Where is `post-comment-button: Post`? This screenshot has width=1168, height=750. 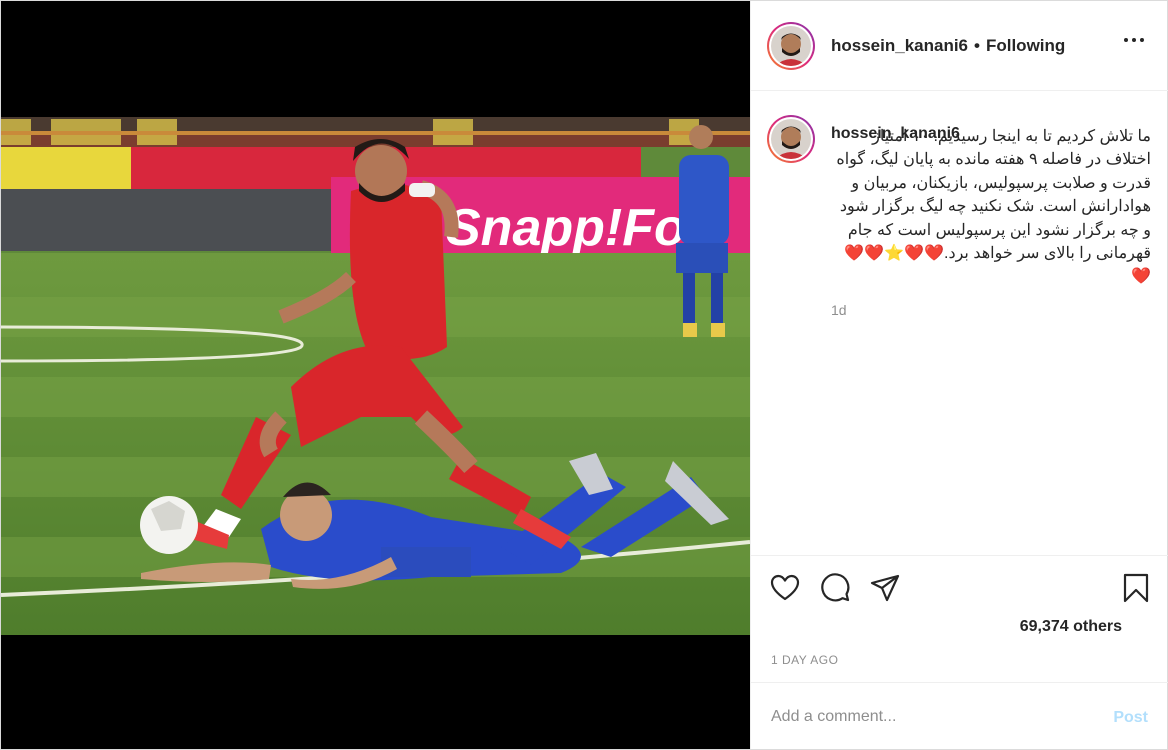 post-comment-button: Post is located at coordinates (1130, 718).